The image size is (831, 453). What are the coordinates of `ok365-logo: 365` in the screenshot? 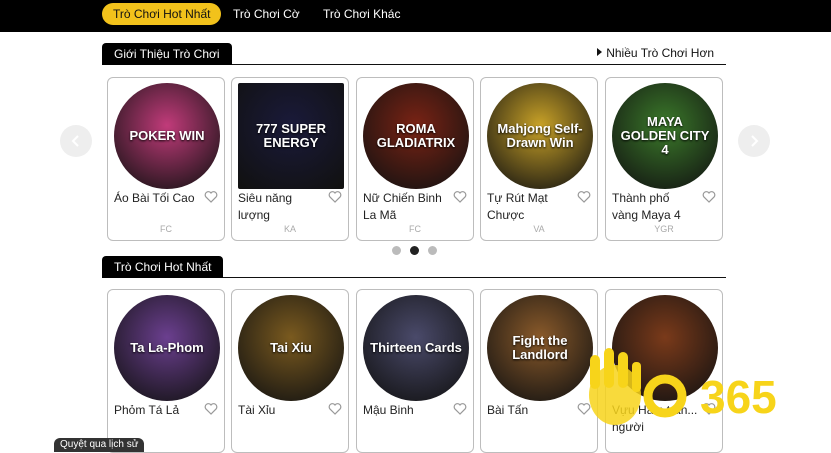 It's located at (683, 386).